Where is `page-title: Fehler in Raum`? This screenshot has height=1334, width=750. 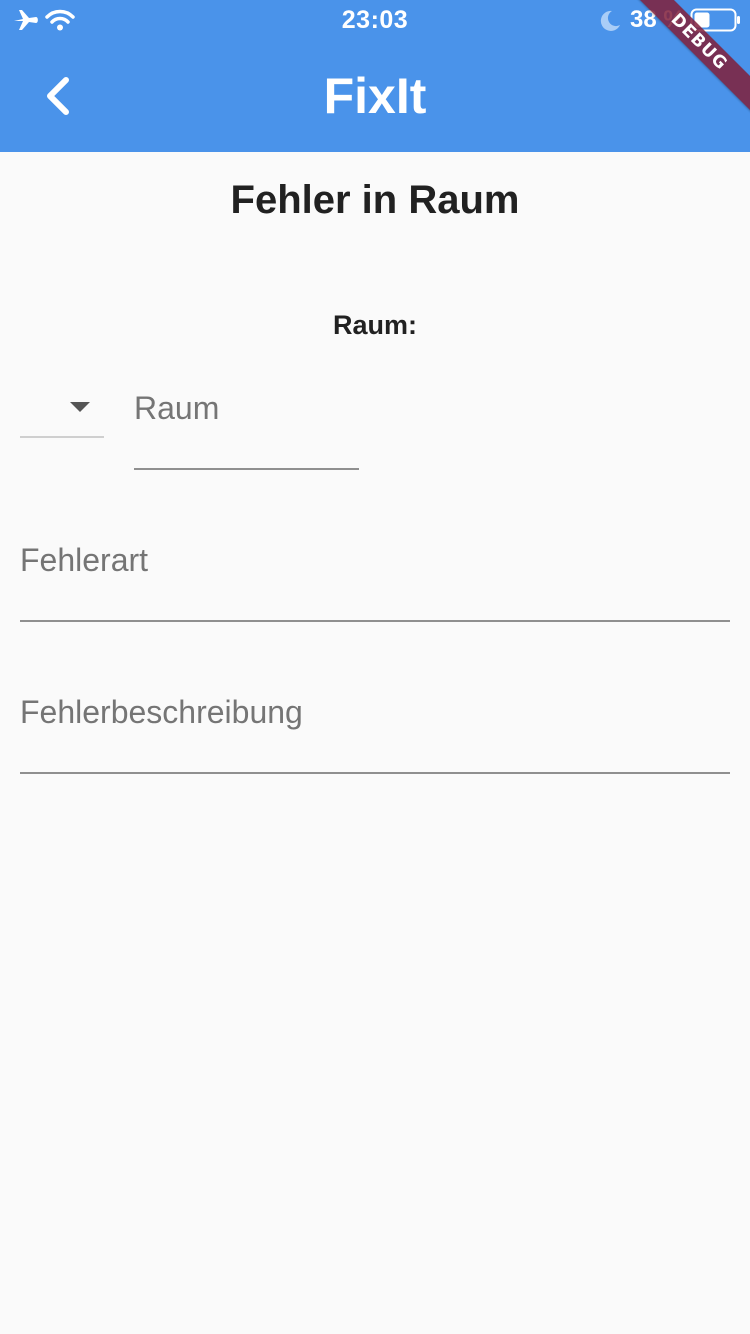
page-title: Fehler in Raum is located at coordinates (375, 200).